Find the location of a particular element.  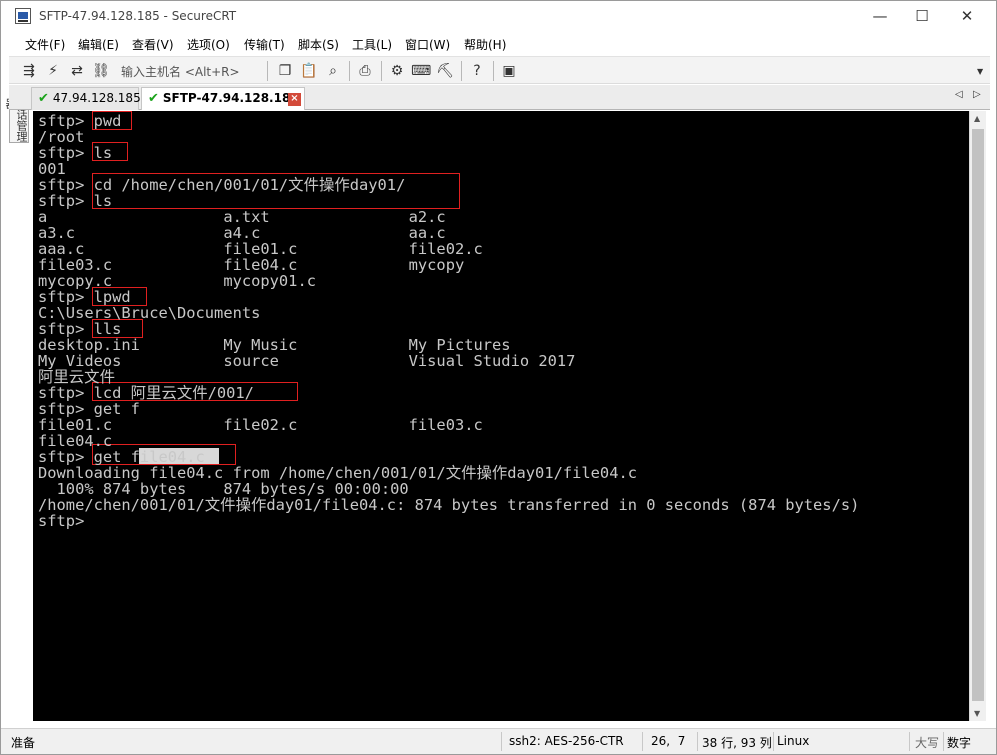

terminal-line: /root is located at coordinates (61, 137).